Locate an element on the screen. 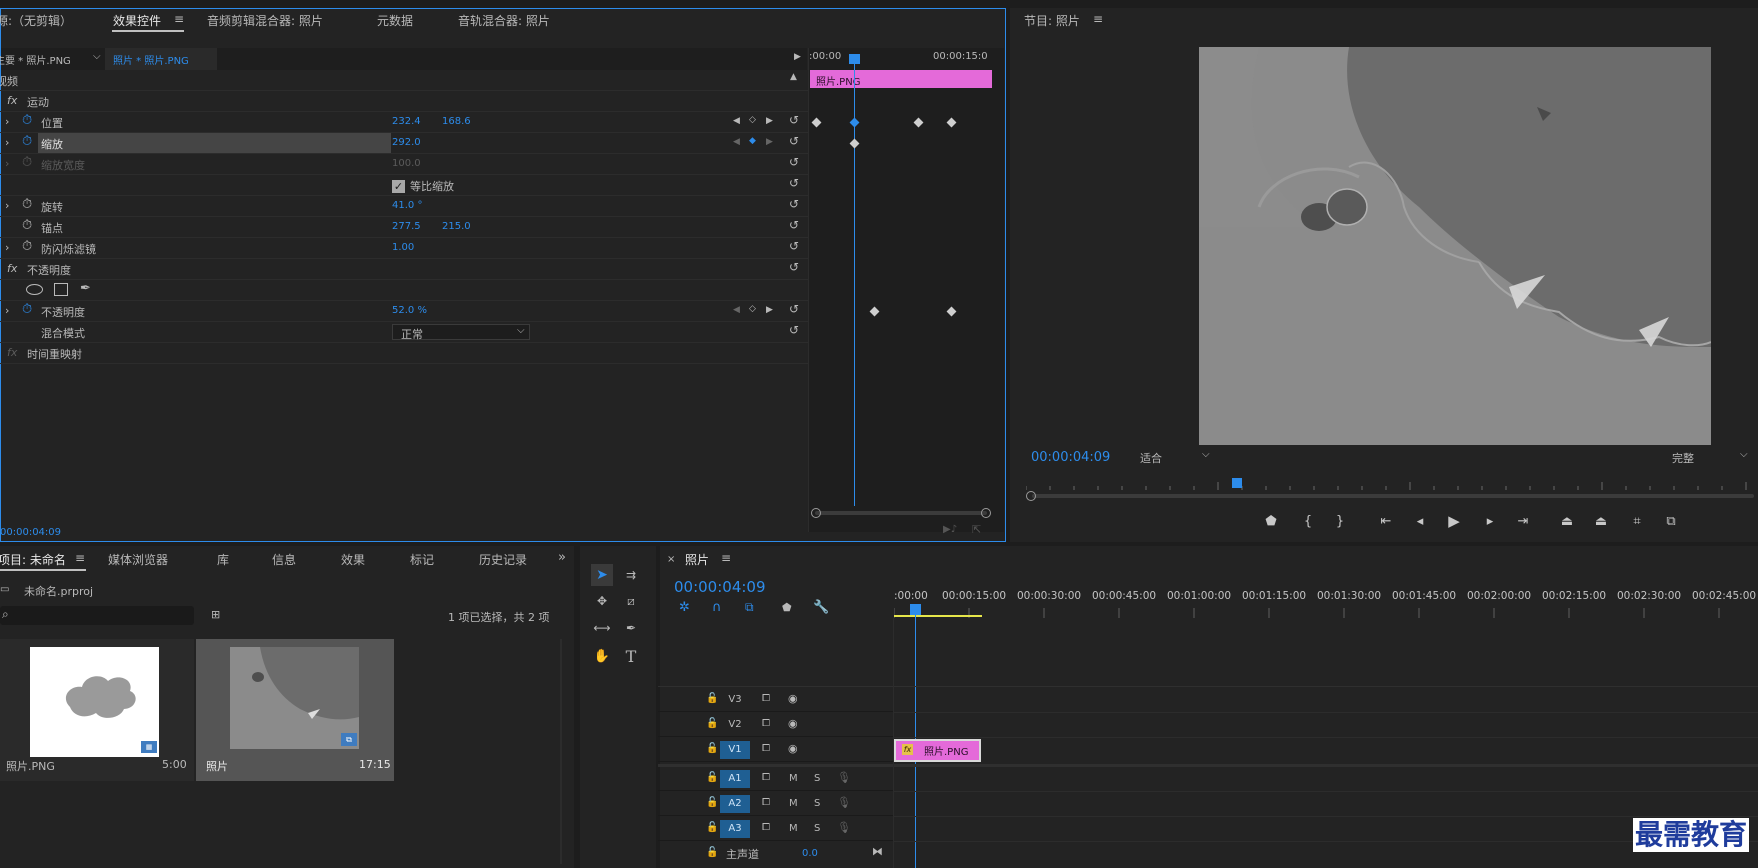  camera-icon: ⌗ is located at coordinates (1637, 521).